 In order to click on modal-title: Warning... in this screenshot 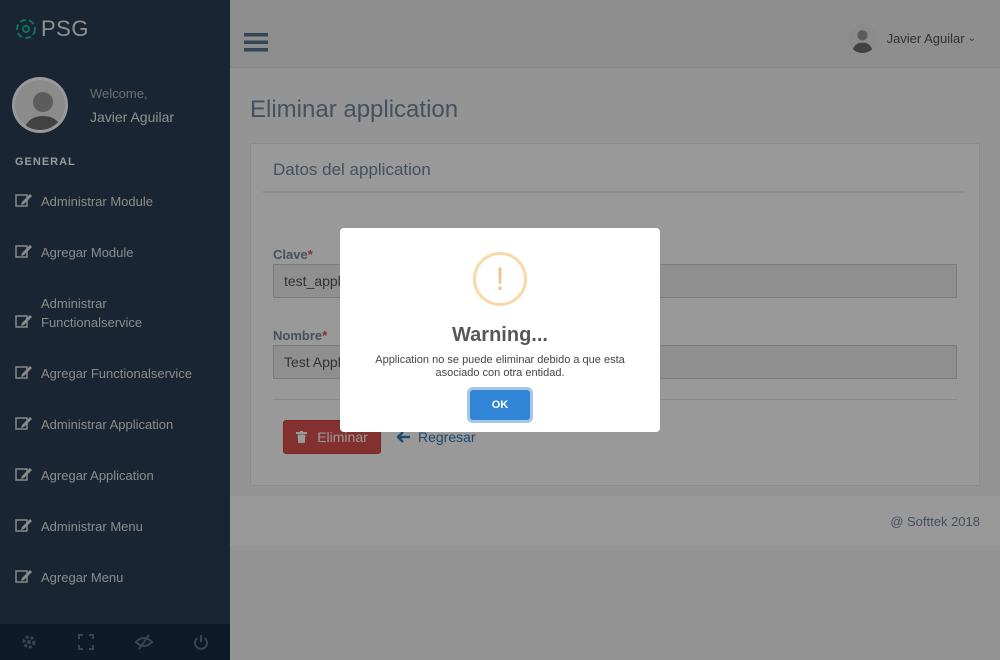, I will do `click(500, 335)`.